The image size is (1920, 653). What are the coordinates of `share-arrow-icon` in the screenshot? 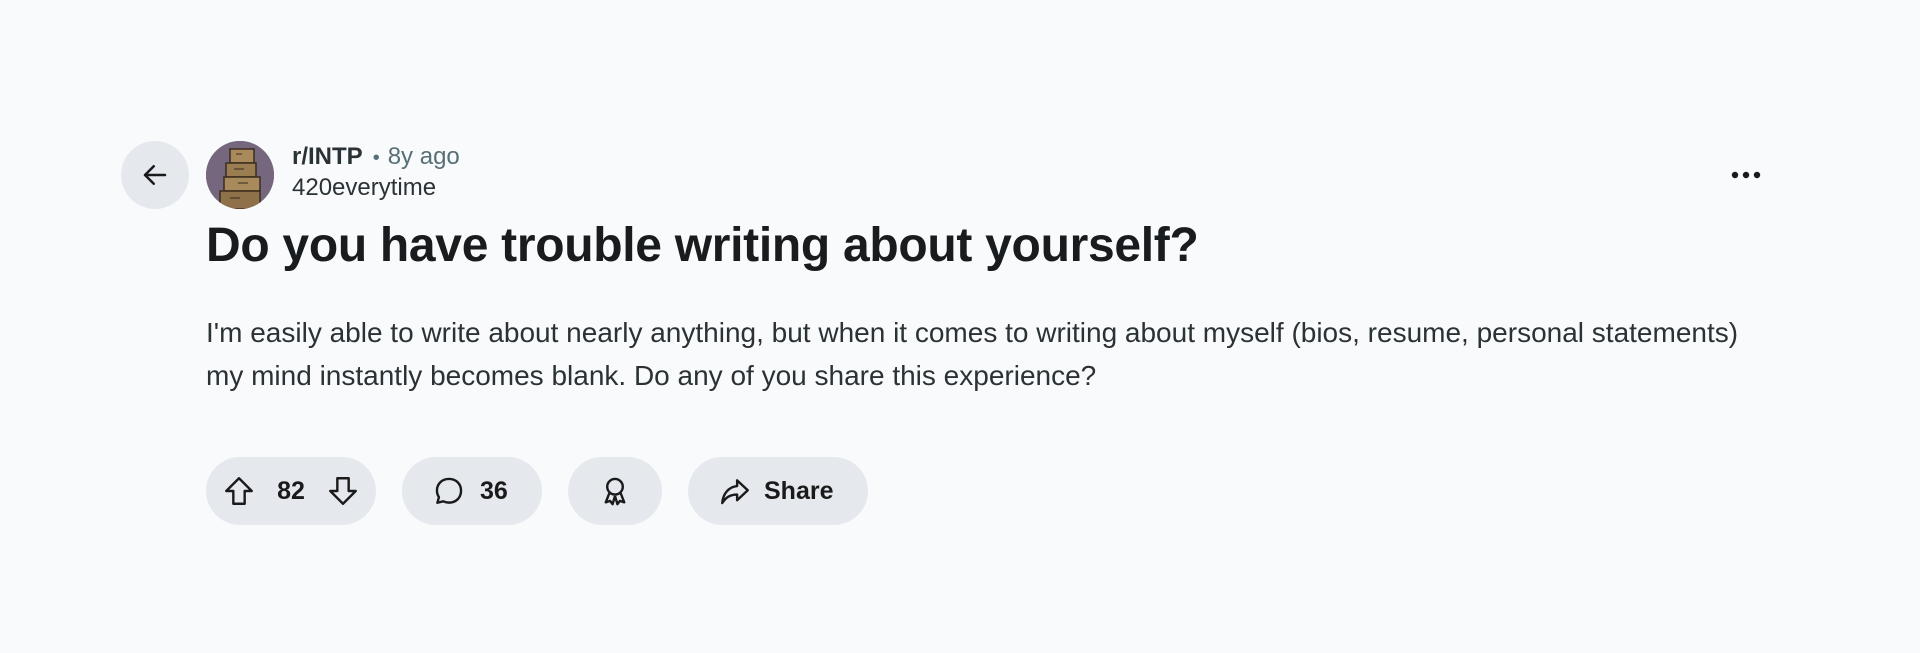 It's located at (735, 492).